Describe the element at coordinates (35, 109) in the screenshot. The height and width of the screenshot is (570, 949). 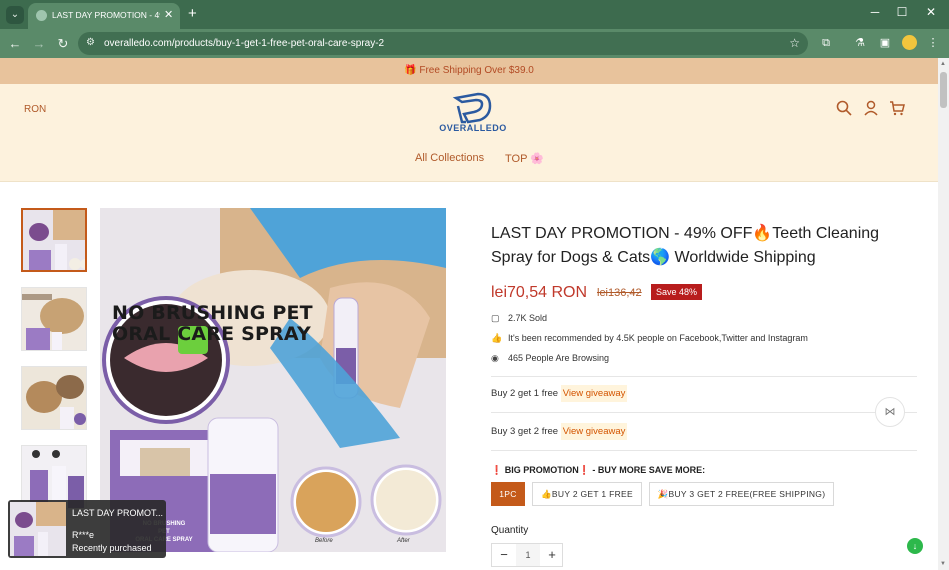
I see `currency-selector: RON` at that location.